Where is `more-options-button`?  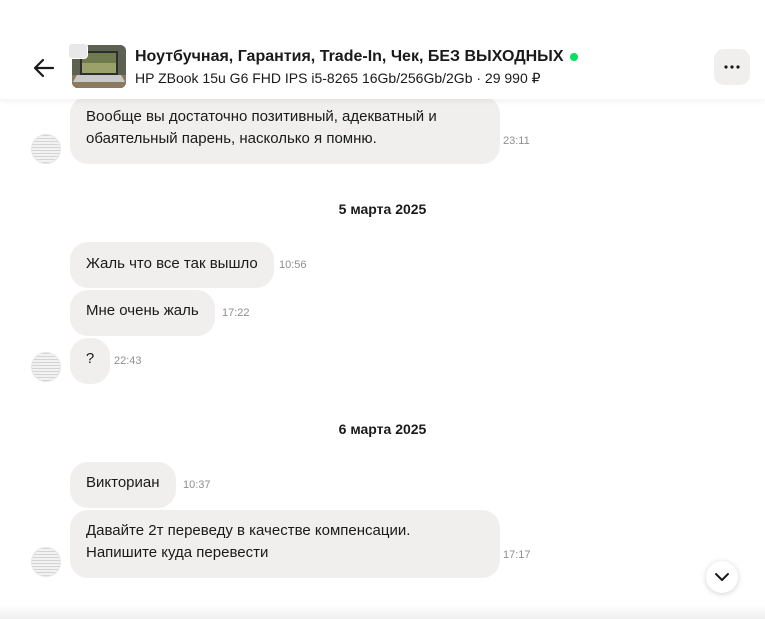 more-options-button is located at coordinates (732, 67).